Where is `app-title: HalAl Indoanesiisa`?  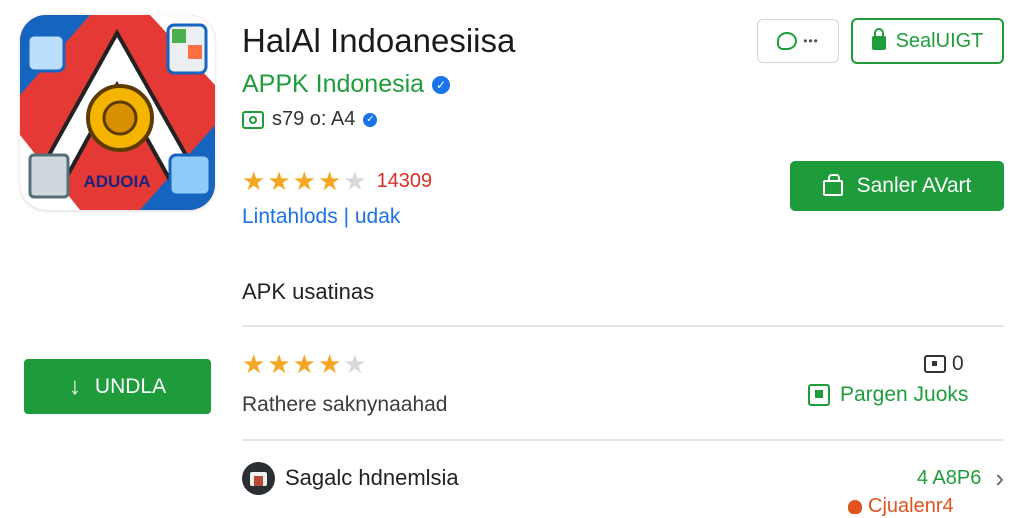 app-title: HalAl Indoanesiisa is located at coordinates (379, 40).